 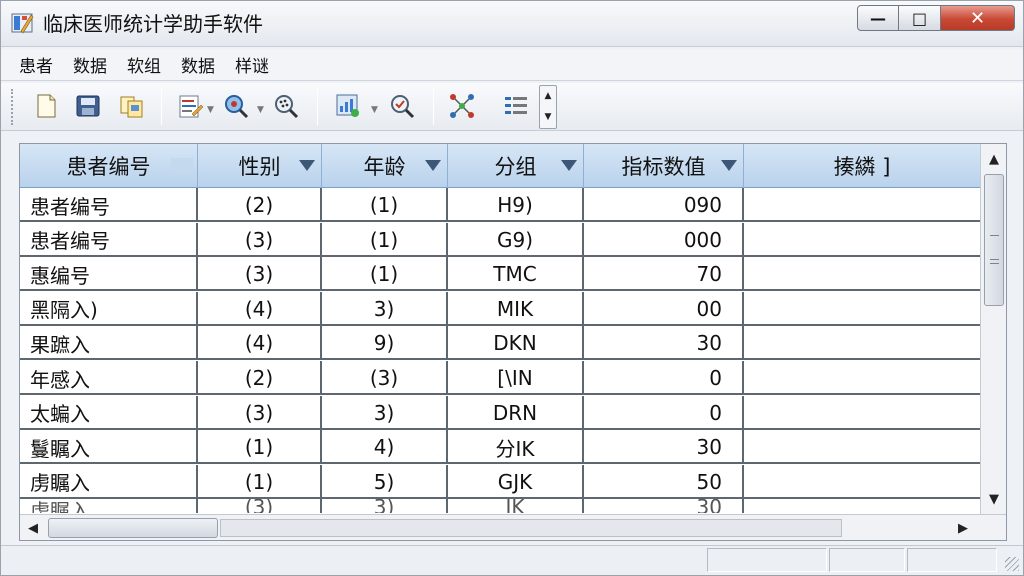 I want to click on cell-age: (3), so click(x=385, y=378).